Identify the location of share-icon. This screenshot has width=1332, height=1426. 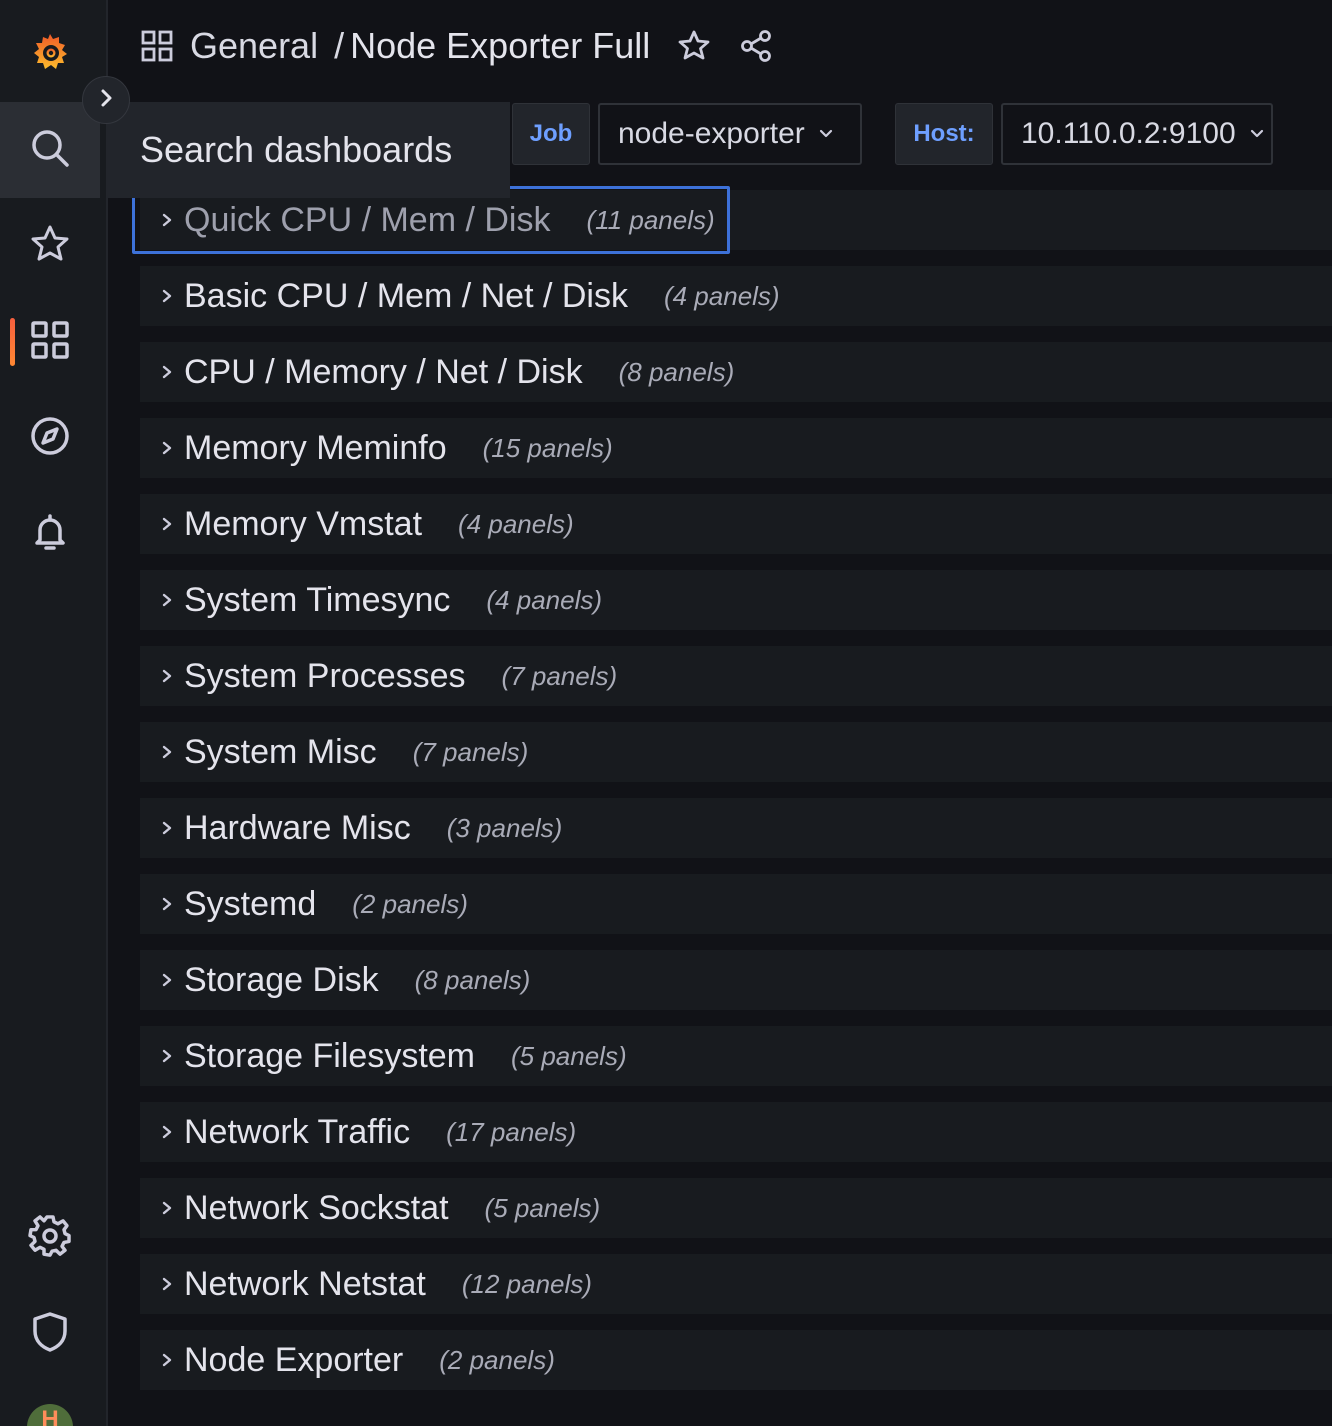
(756, 46).